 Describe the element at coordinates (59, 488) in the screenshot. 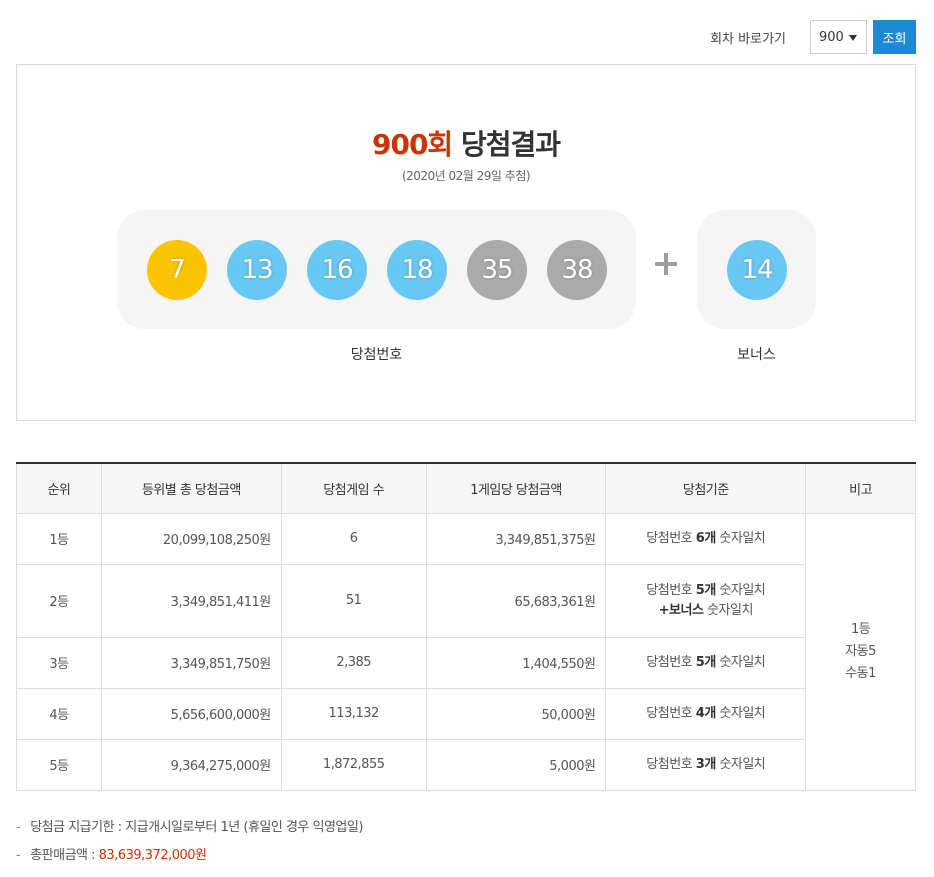

I see `column-header: 순위` at that location.